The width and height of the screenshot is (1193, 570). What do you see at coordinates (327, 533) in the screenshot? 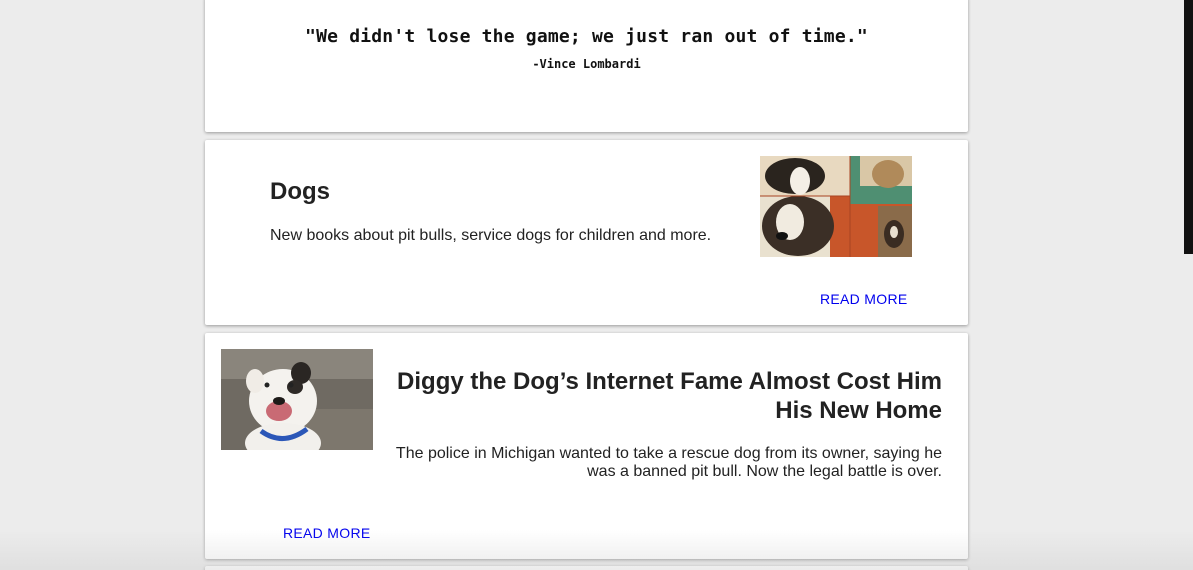
I see `diggy-read-more-link: READ MORE` at bounding box center [327, 533].